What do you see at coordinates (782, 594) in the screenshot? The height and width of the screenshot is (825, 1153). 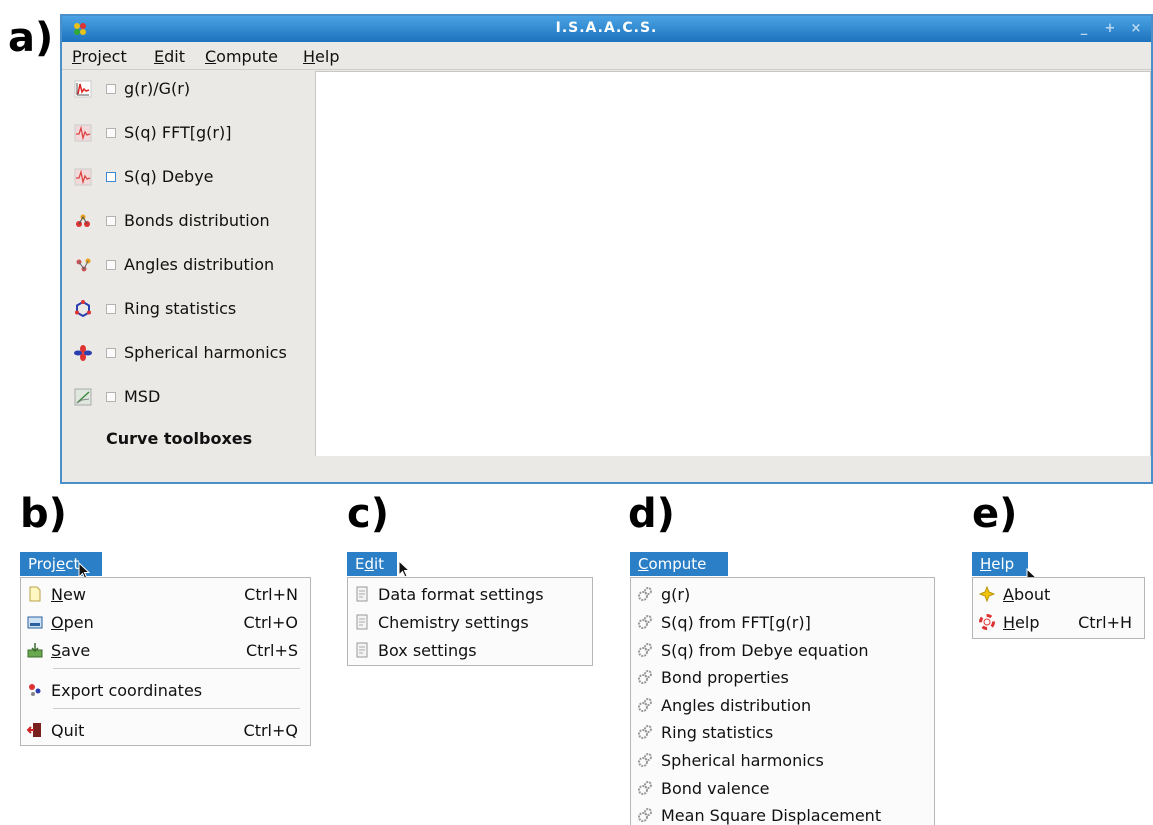 I see `menu-item-compute-gr: g(r)` at bounding box center [782, 594].